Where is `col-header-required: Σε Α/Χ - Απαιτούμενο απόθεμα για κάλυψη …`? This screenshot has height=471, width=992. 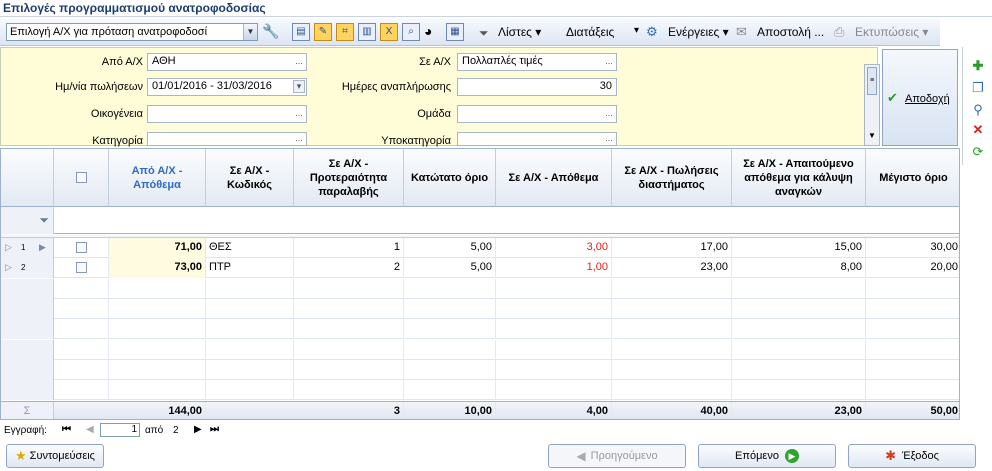 col-header-required: Σε Α/Χ - Απαιτούμενο απόθεμα για κάλυψη … is located at coordinates (799, 178).